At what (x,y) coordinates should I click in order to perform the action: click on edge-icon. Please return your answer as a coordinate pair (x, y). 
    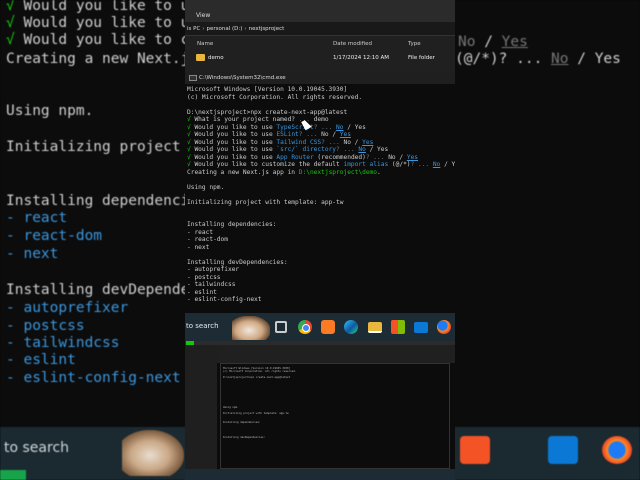
    Looking at the image, I should click on (351, 327).